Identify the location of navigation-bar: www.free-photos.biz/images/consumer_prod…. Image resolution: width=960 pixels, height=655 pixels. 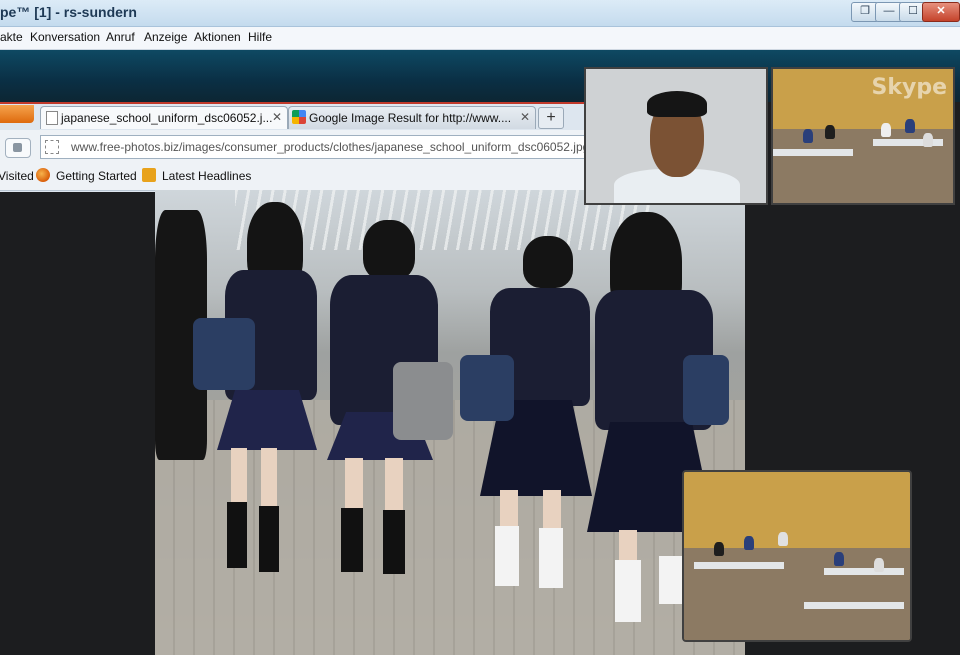
(295, 147).